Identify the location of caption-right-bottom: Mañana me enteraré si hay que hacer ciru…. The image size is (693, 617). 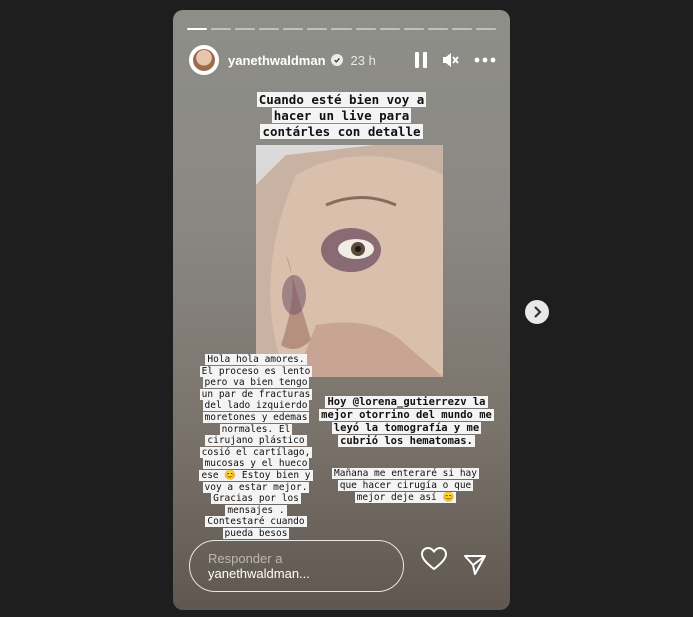
(405, 485).